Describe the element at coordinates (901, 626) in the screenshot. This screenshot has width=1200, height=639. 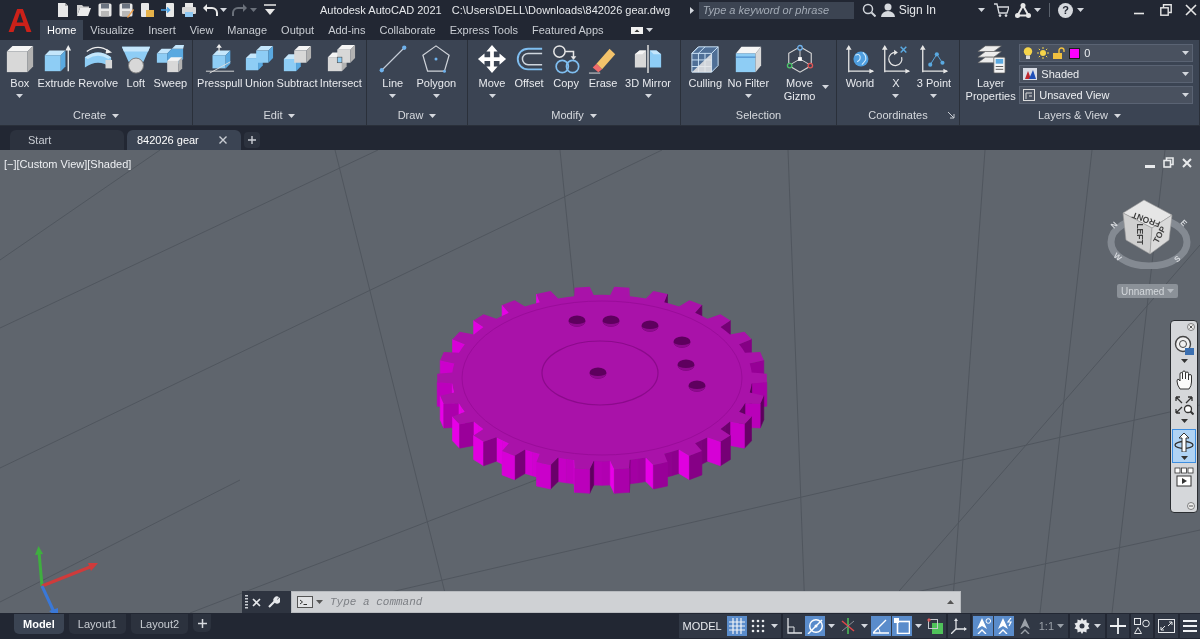
I see `object-snap-button` at that location.